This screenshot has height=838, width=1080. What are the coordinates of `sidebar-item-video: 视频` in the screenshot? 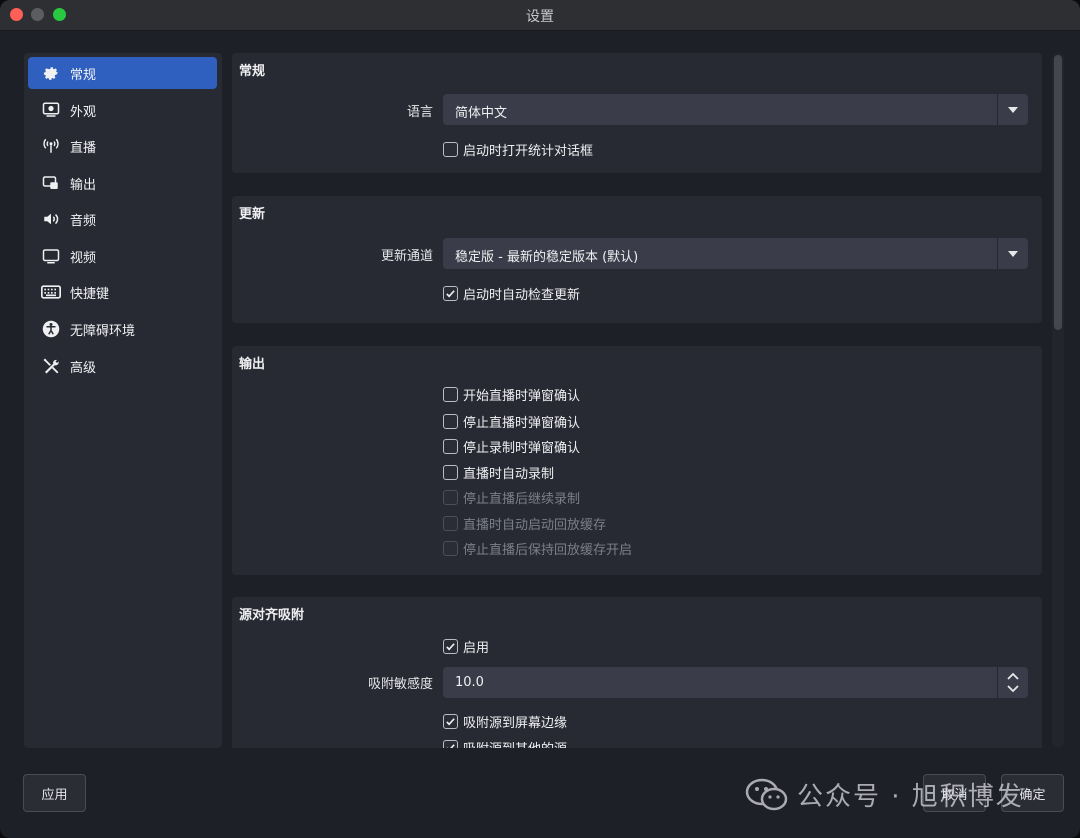 It's located at (122, 256).